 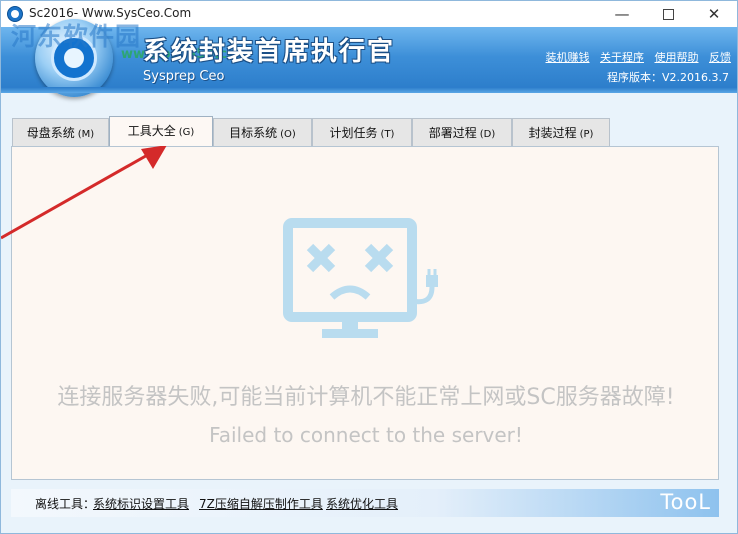 What do you see at coordinates (685, 502) in the screenshot?
I see `tool-brand-label: TooL` at bounding box center [685, 502].